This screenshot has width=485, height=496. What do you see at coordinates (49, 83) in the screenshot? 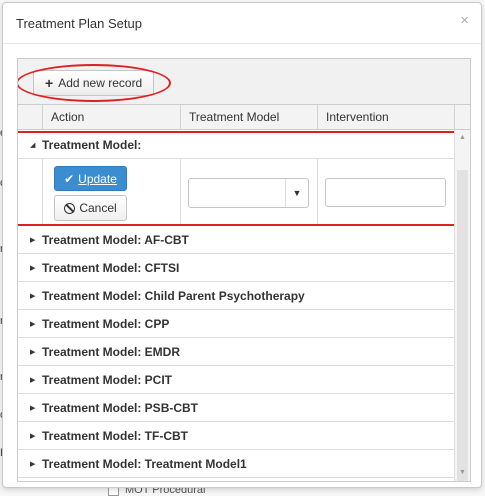
I see `plus-icon: +` at bounding box center [49, 83].